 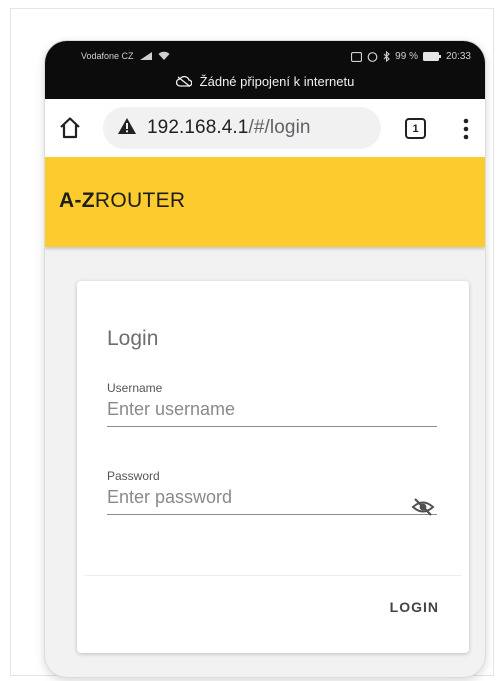 What do you see at coordinates (357, 56) in the screenshot?
I see `nfc-icon` at bounding box center [357, 56].